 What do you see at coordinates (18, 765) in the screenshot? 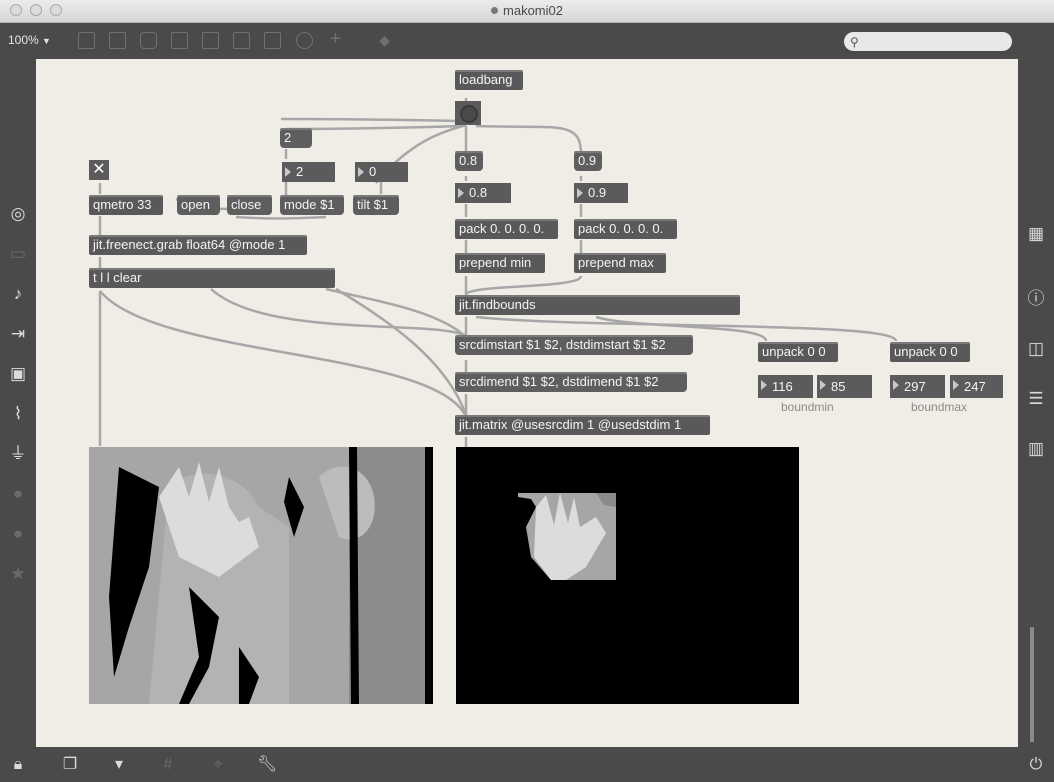
I see `lock-icon: 🔒︎` at bounding box center [18, 765].